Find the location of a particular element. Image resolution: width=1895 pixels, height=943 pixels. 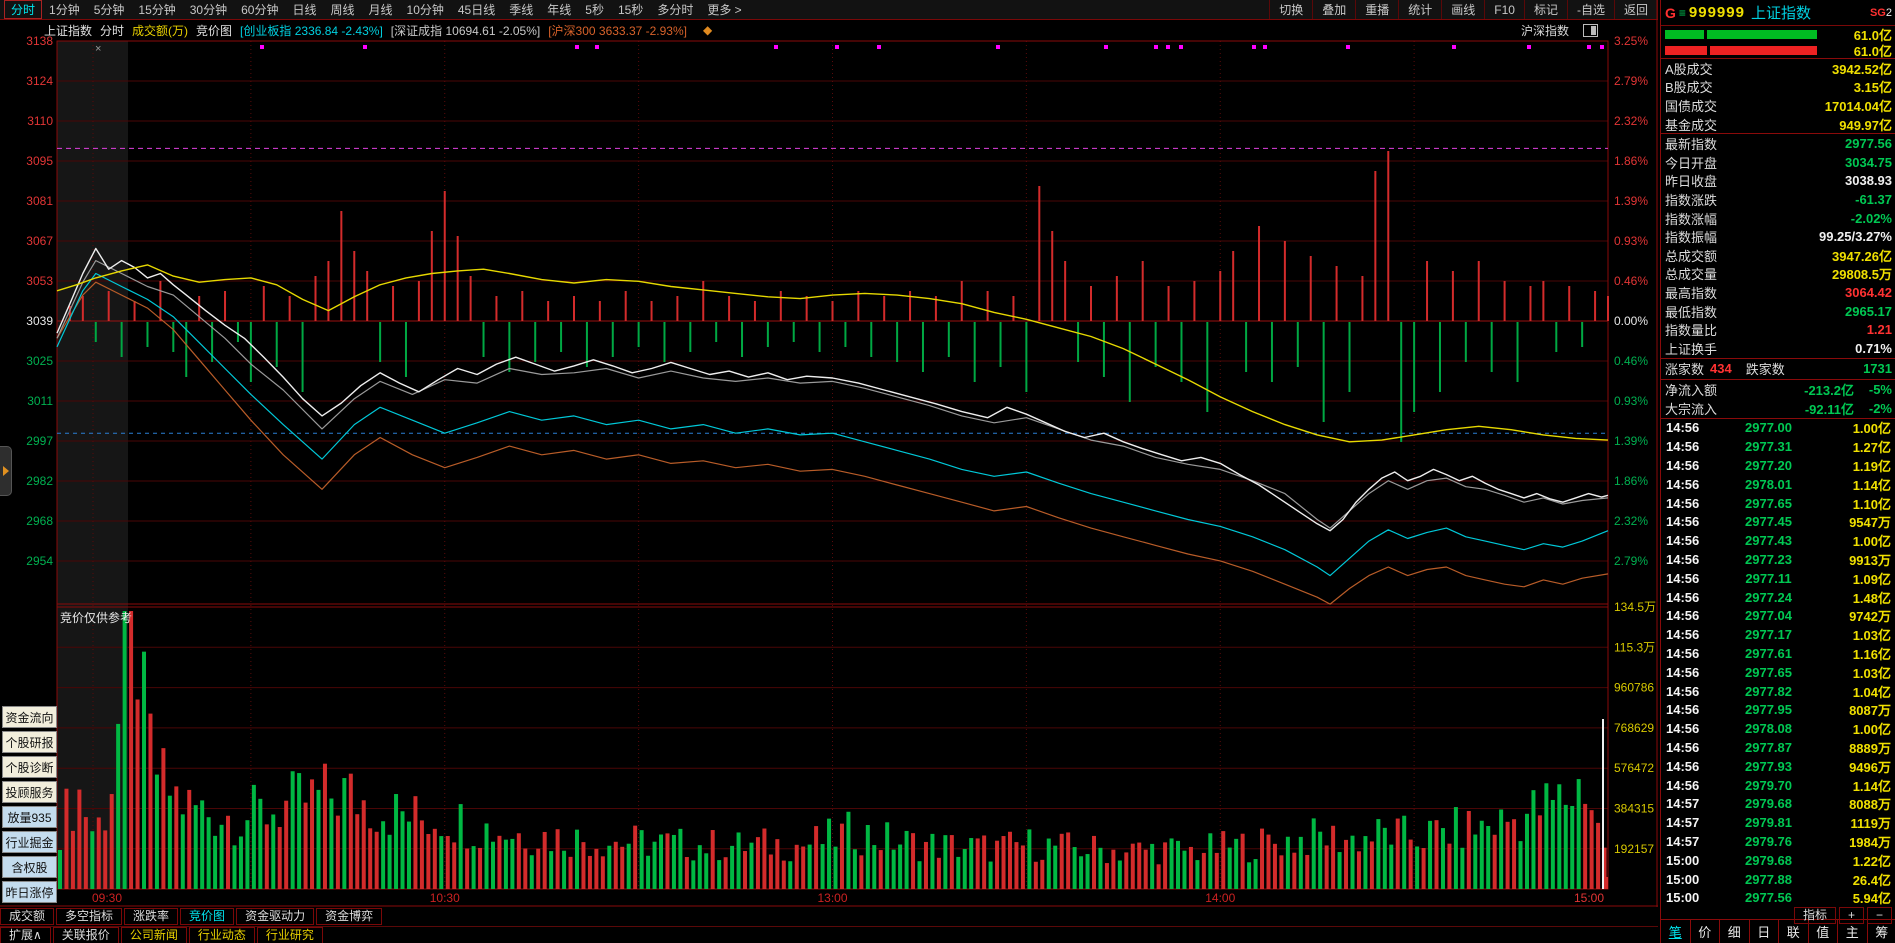

tick-row-21: 14:57 2979.68 8088万 is located at coordinates (1778, 804).